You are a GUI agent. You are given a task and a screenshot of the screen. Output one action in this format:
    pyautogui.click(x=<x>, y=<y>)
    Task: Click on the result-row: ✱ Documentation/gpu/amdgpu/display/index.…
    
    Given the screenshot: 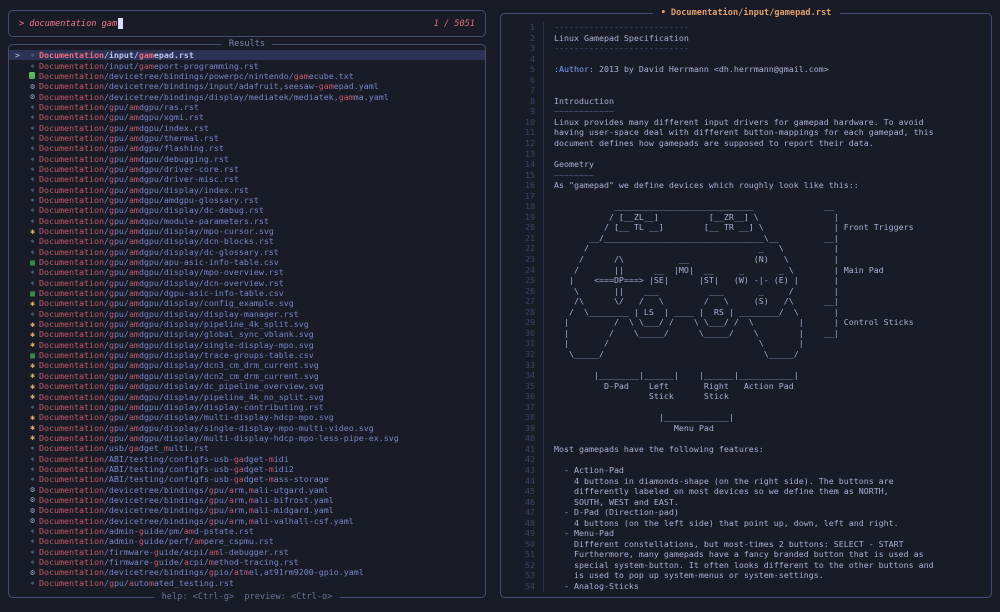 What is the action you would take?
    pyautogui.click(x=247, y=189)
    